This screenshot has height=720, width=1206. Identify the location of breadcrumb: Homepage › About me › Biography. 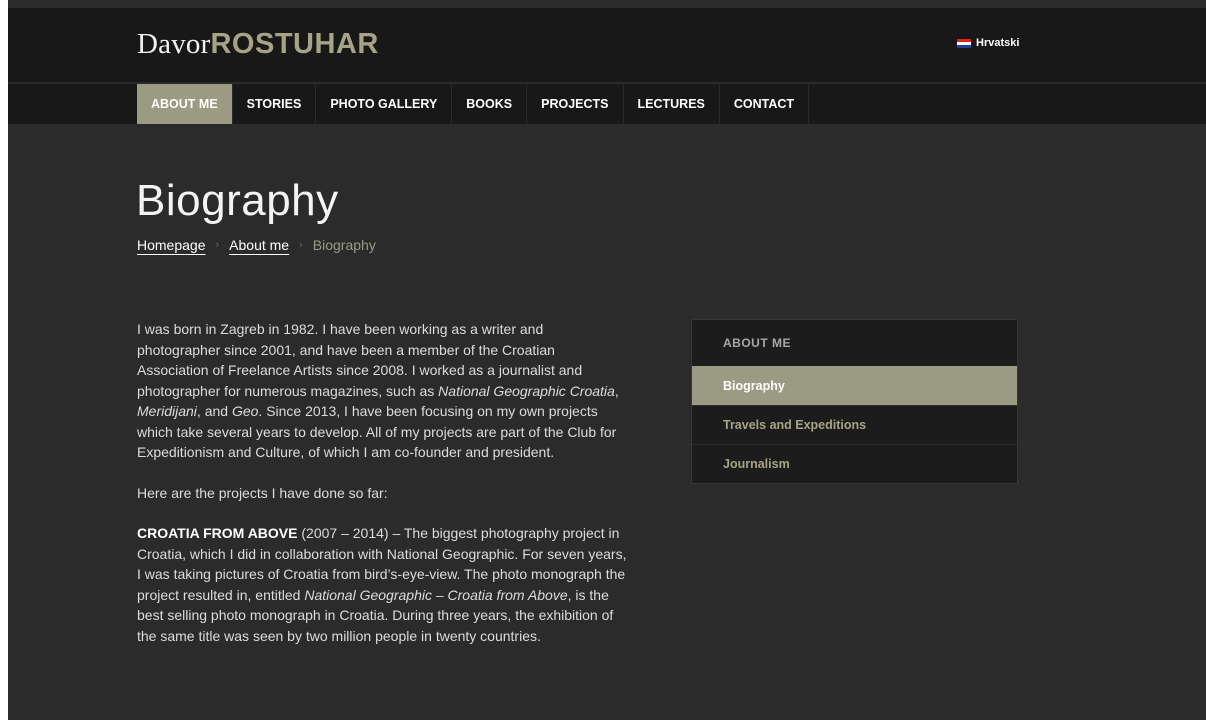
(256, 245).